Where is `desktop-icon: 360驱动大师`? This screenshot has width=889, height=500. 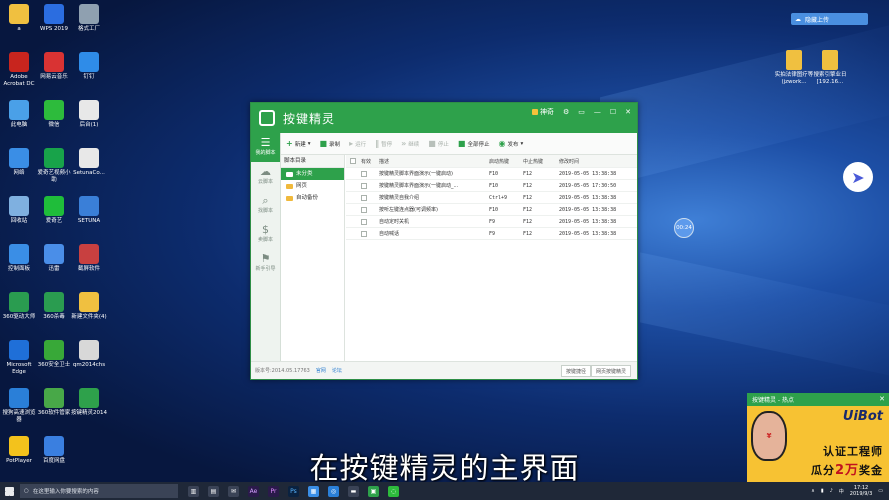
desktop-icon: 360驱动大师 is located at coordinates (19, 306).